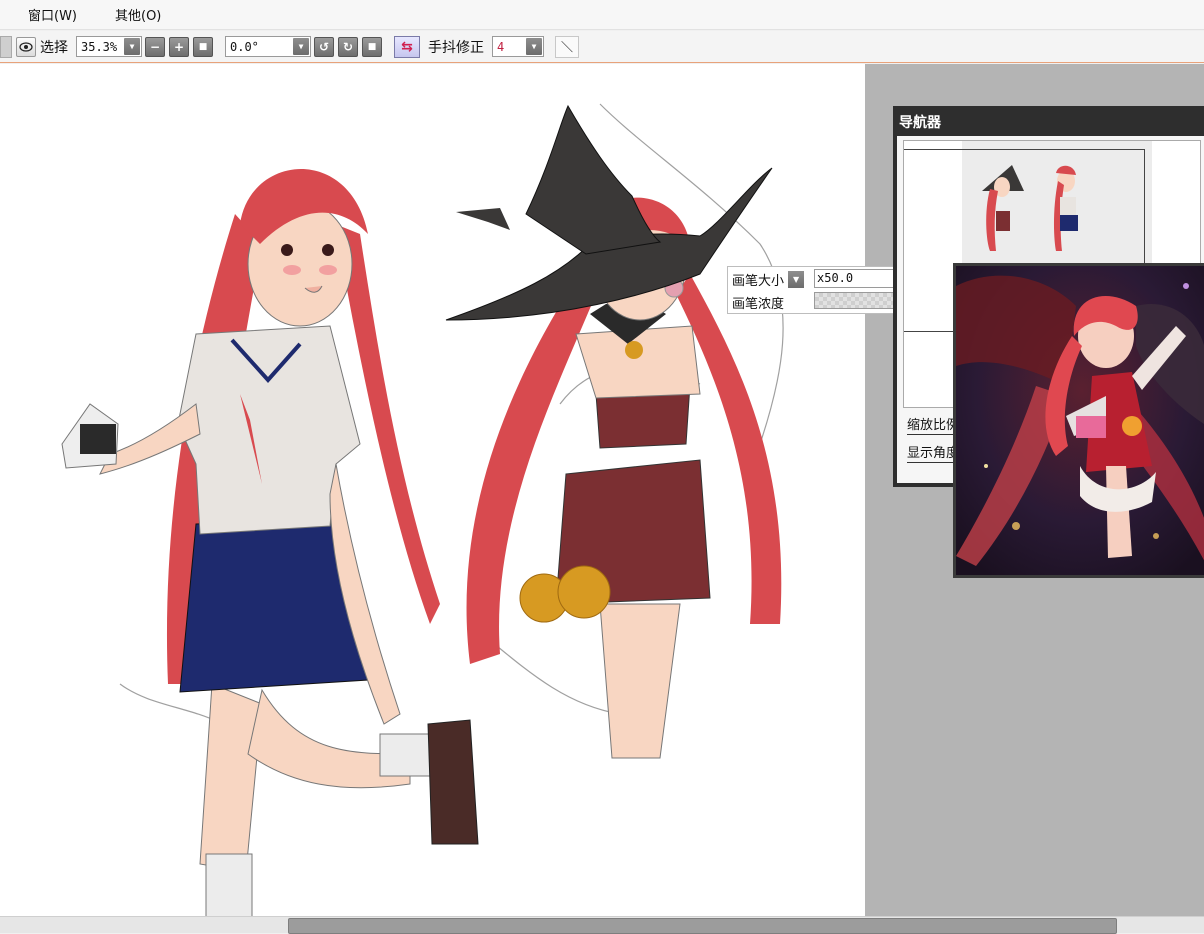 The image size is (1204, 934). Describe the element at coordinates (602, 15) in the screenshot. I see `menu-bar: 窗口(W) 其他(O)` at that location.